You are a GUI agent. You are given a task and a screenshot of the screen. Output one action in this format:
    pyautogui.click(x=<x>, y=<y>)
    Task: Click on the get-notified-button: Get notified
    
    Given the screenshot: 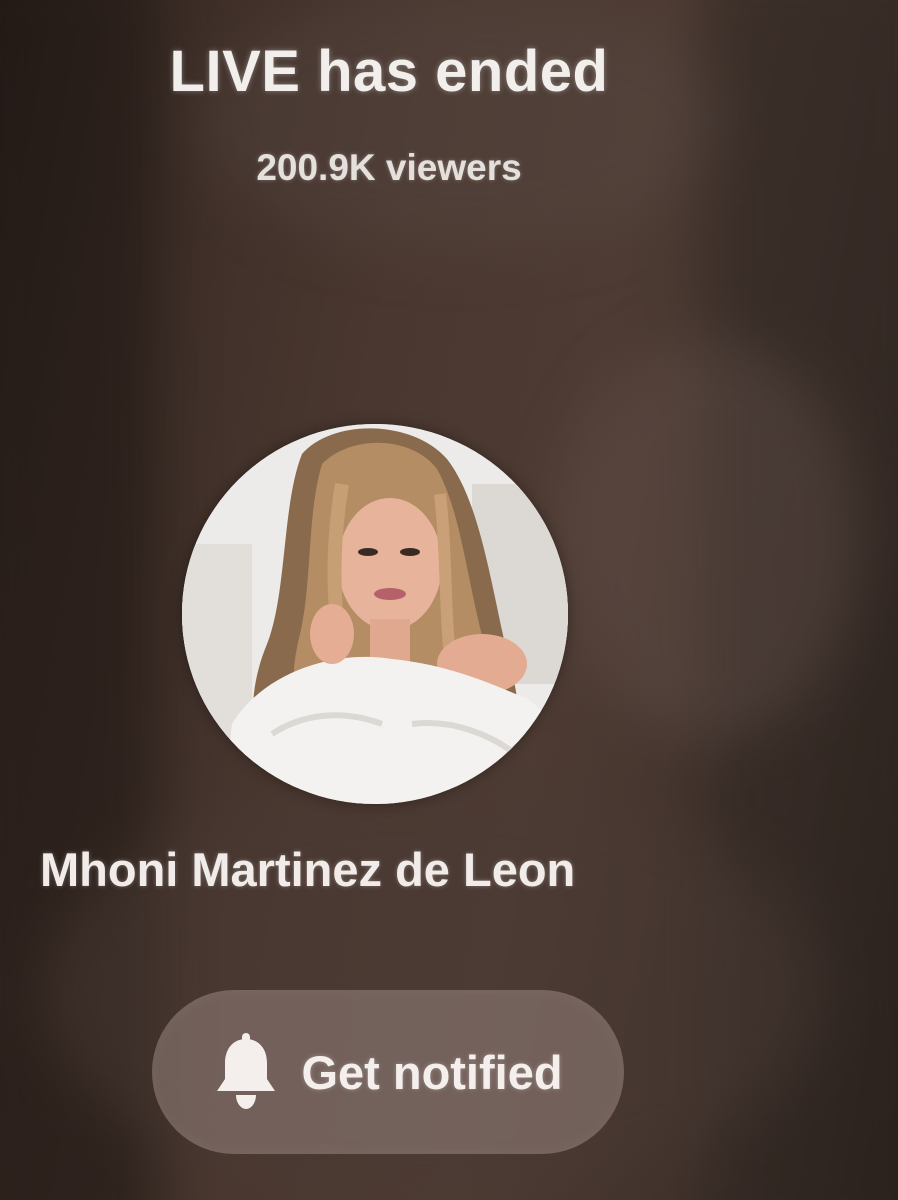 What is the action you would take?
    pyautogui.click(x=388, y=1072)
    